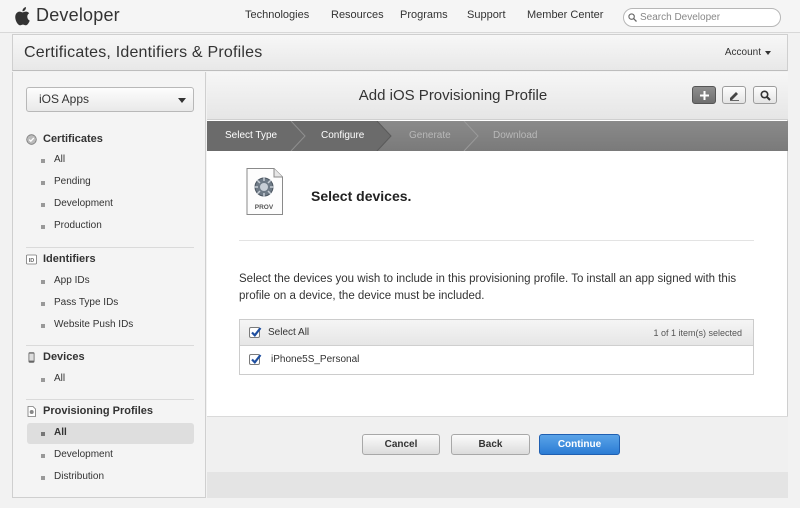 This screenshot has width=800, height=508. Describe the element at coordinates (490, 444) in the screenshot. I see `back-button: Back` at that location.